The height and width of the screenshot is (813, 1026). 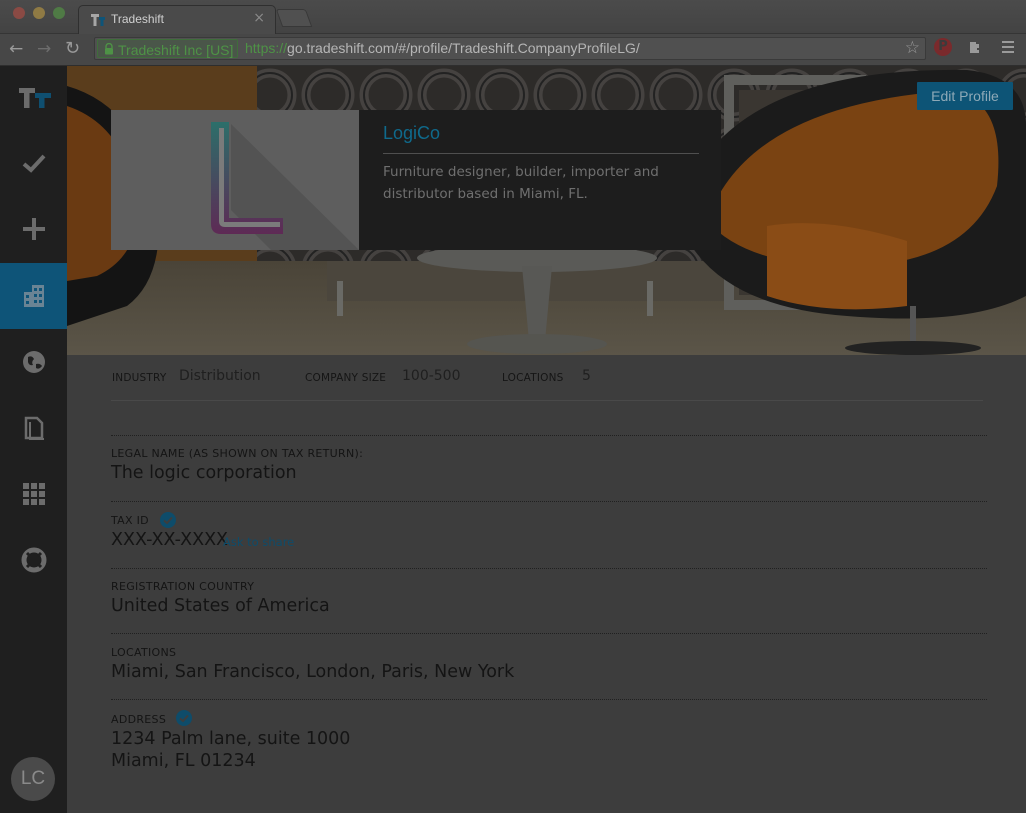 What do you see at coordinates (144, 652) in the screenshot?
I see `locations-label: LOCATIONS` at bounding box center [144, 652].